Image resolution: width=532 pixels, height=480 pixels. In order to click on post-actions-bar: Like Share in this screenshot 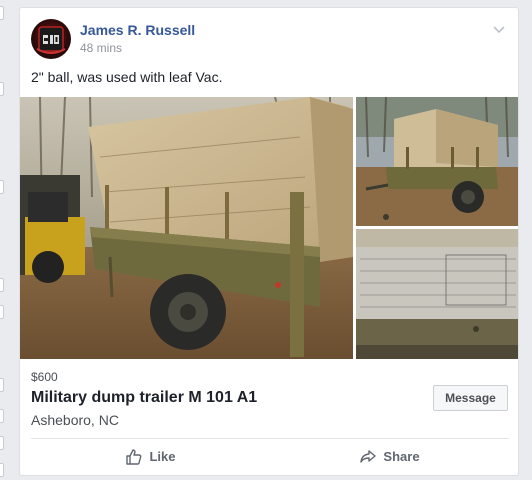, I will do `click(270, 456)`.